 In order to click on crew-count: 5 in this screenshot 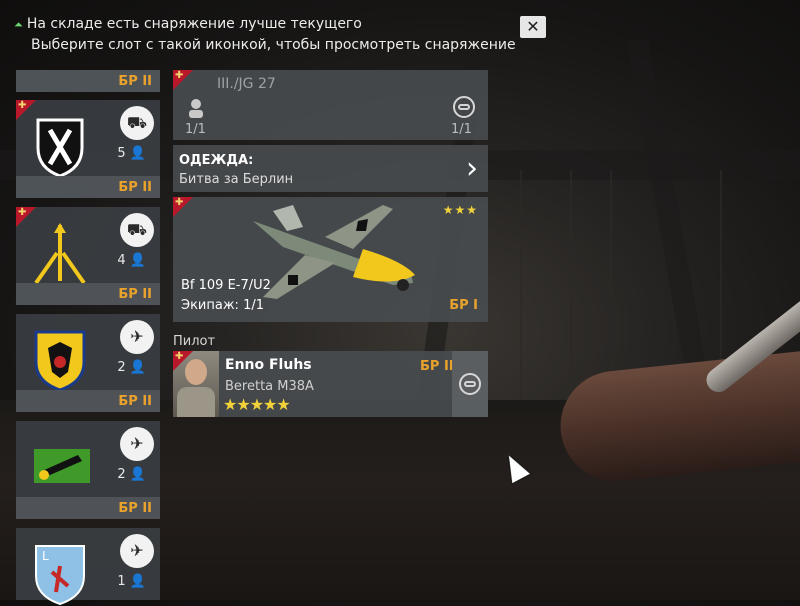, I will do `click(121, 153)`.